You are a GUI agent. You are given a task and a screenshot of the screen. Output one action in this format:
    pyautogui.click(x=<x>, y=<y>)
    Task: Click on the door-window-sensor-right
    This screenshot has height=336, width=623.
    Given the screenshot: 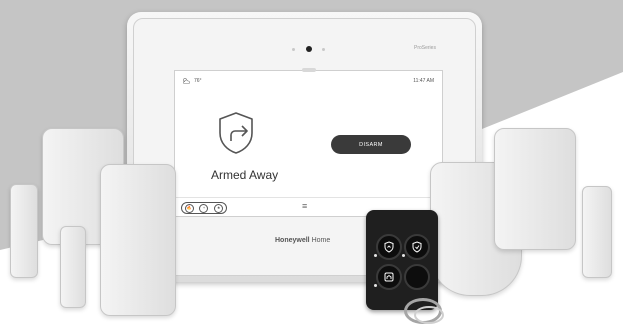 What is the action you would take?
    pyautogui.click(x=535, y=189)
    